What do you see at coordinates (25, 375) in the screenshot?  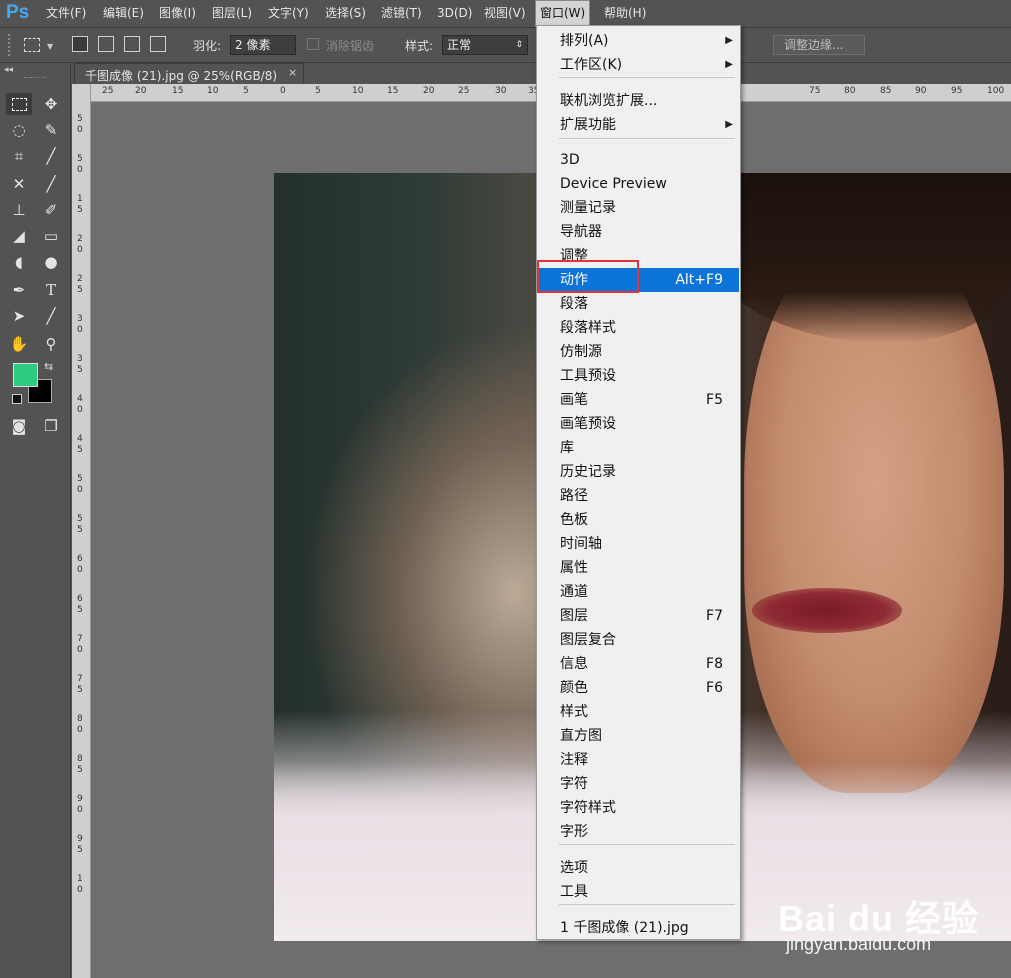 I see `foreground-color-swatch` at bounding box center [25, 375].